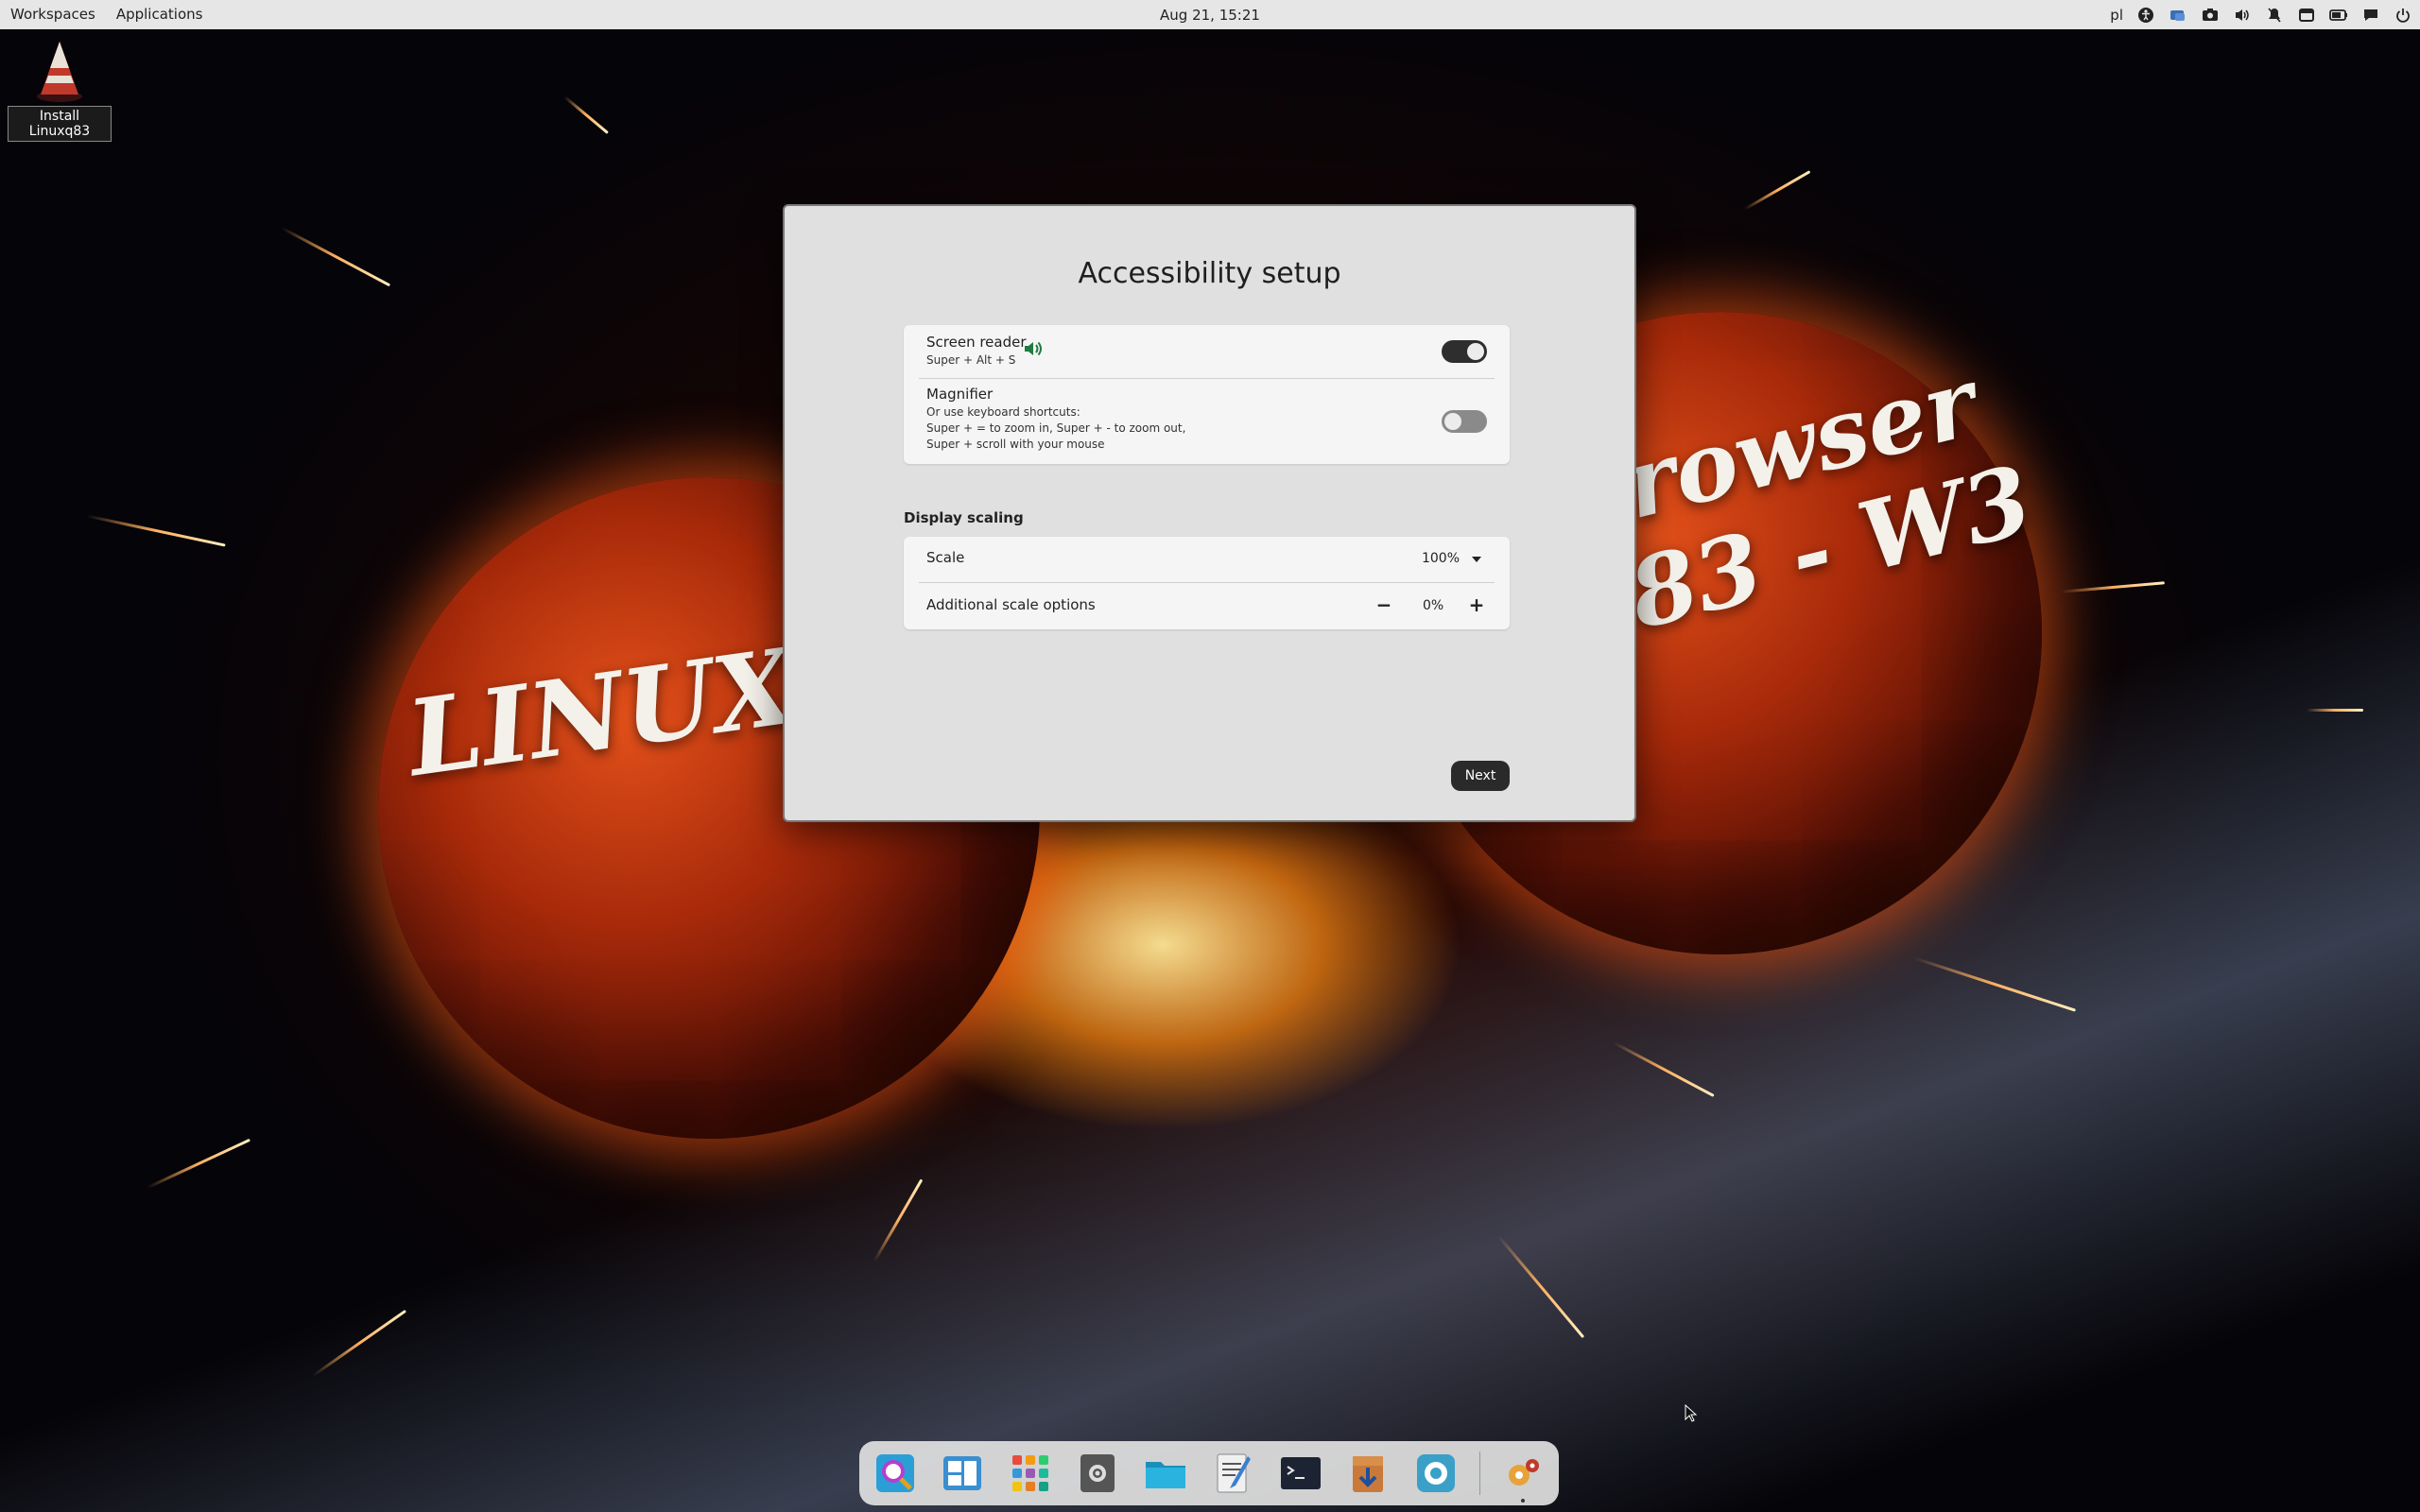 The image size is (2420, 1512). I want to click on install-desktop-icon: Install Linuxq83, so click(60, 90).